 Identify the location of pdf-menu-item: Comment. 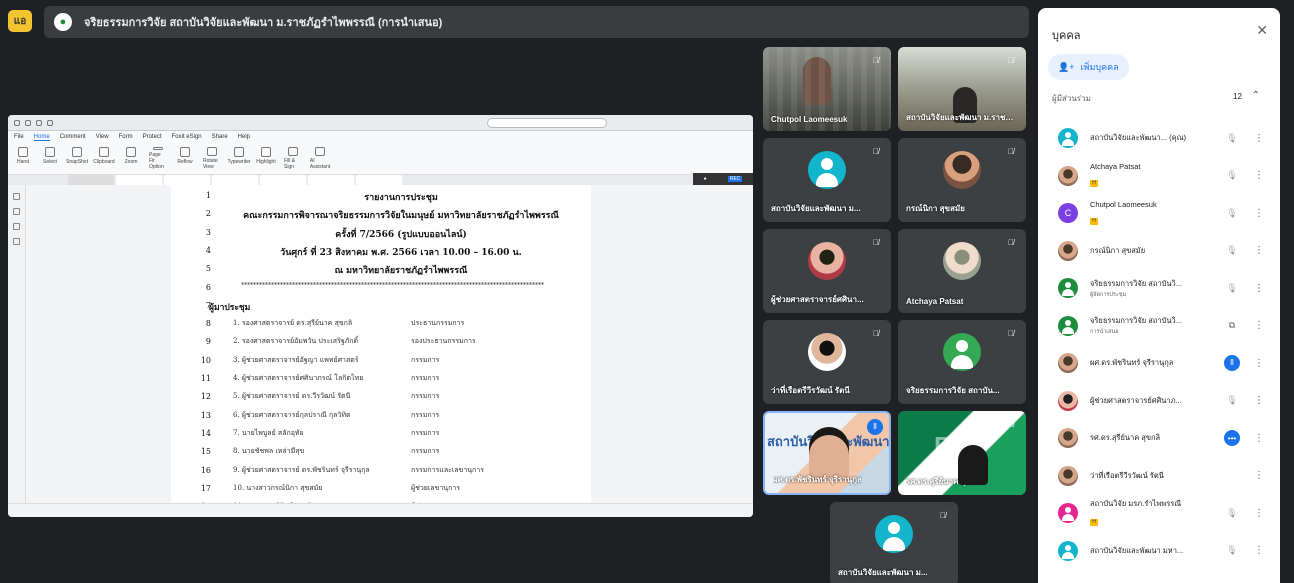
(73, 137).